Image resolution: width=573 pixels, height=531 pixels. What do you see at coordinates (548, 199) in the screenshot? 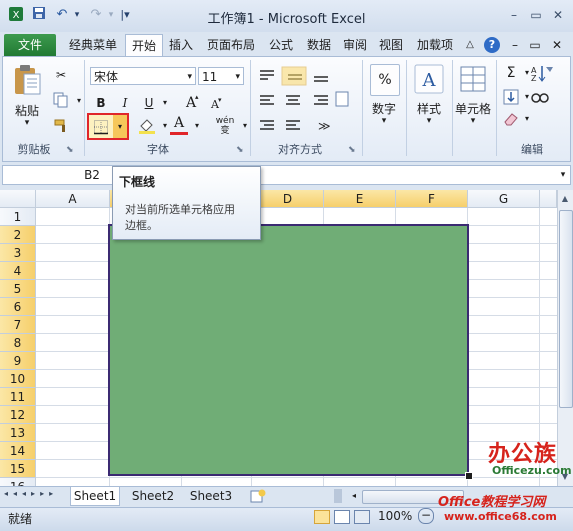
I see `column-header-partial` at bounding box center [548, 199].